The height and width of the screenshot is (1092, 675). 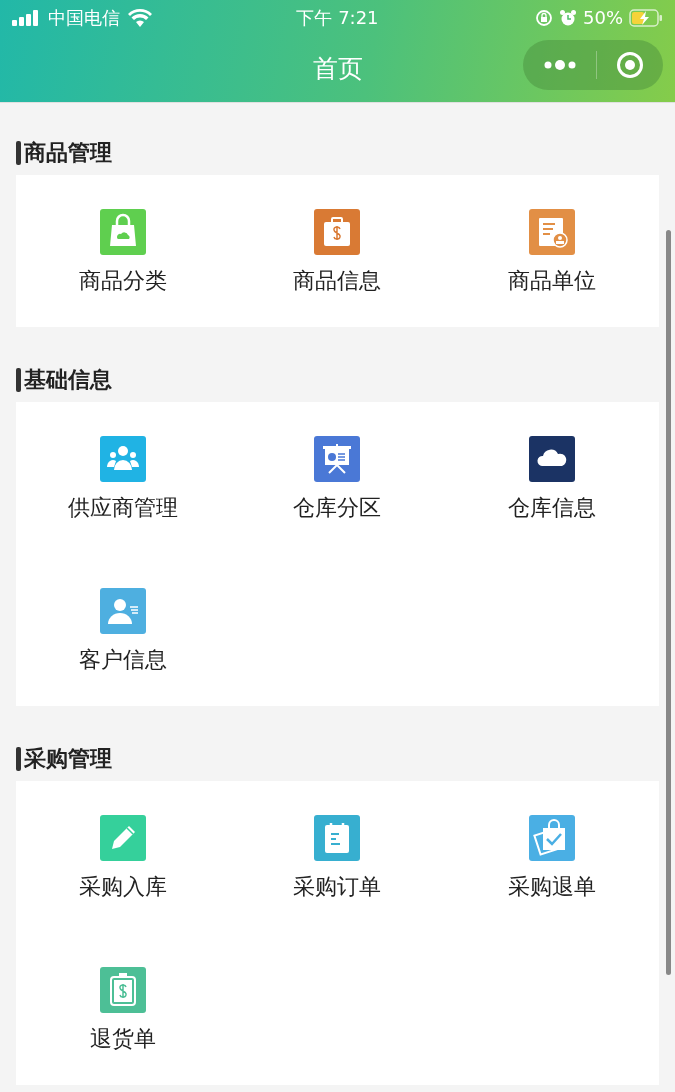 I want to click on bag-icon, so click(x=123, y=232).